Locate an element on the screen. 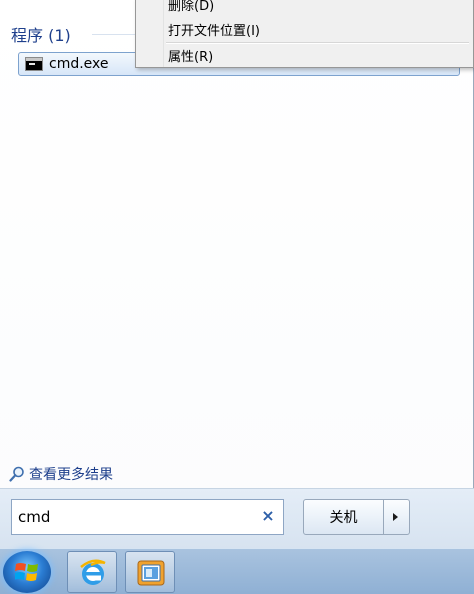 This screenshot has height=594, width=474. see-more-results-link: 查看更多结果 is located at coordinates (61, 474).